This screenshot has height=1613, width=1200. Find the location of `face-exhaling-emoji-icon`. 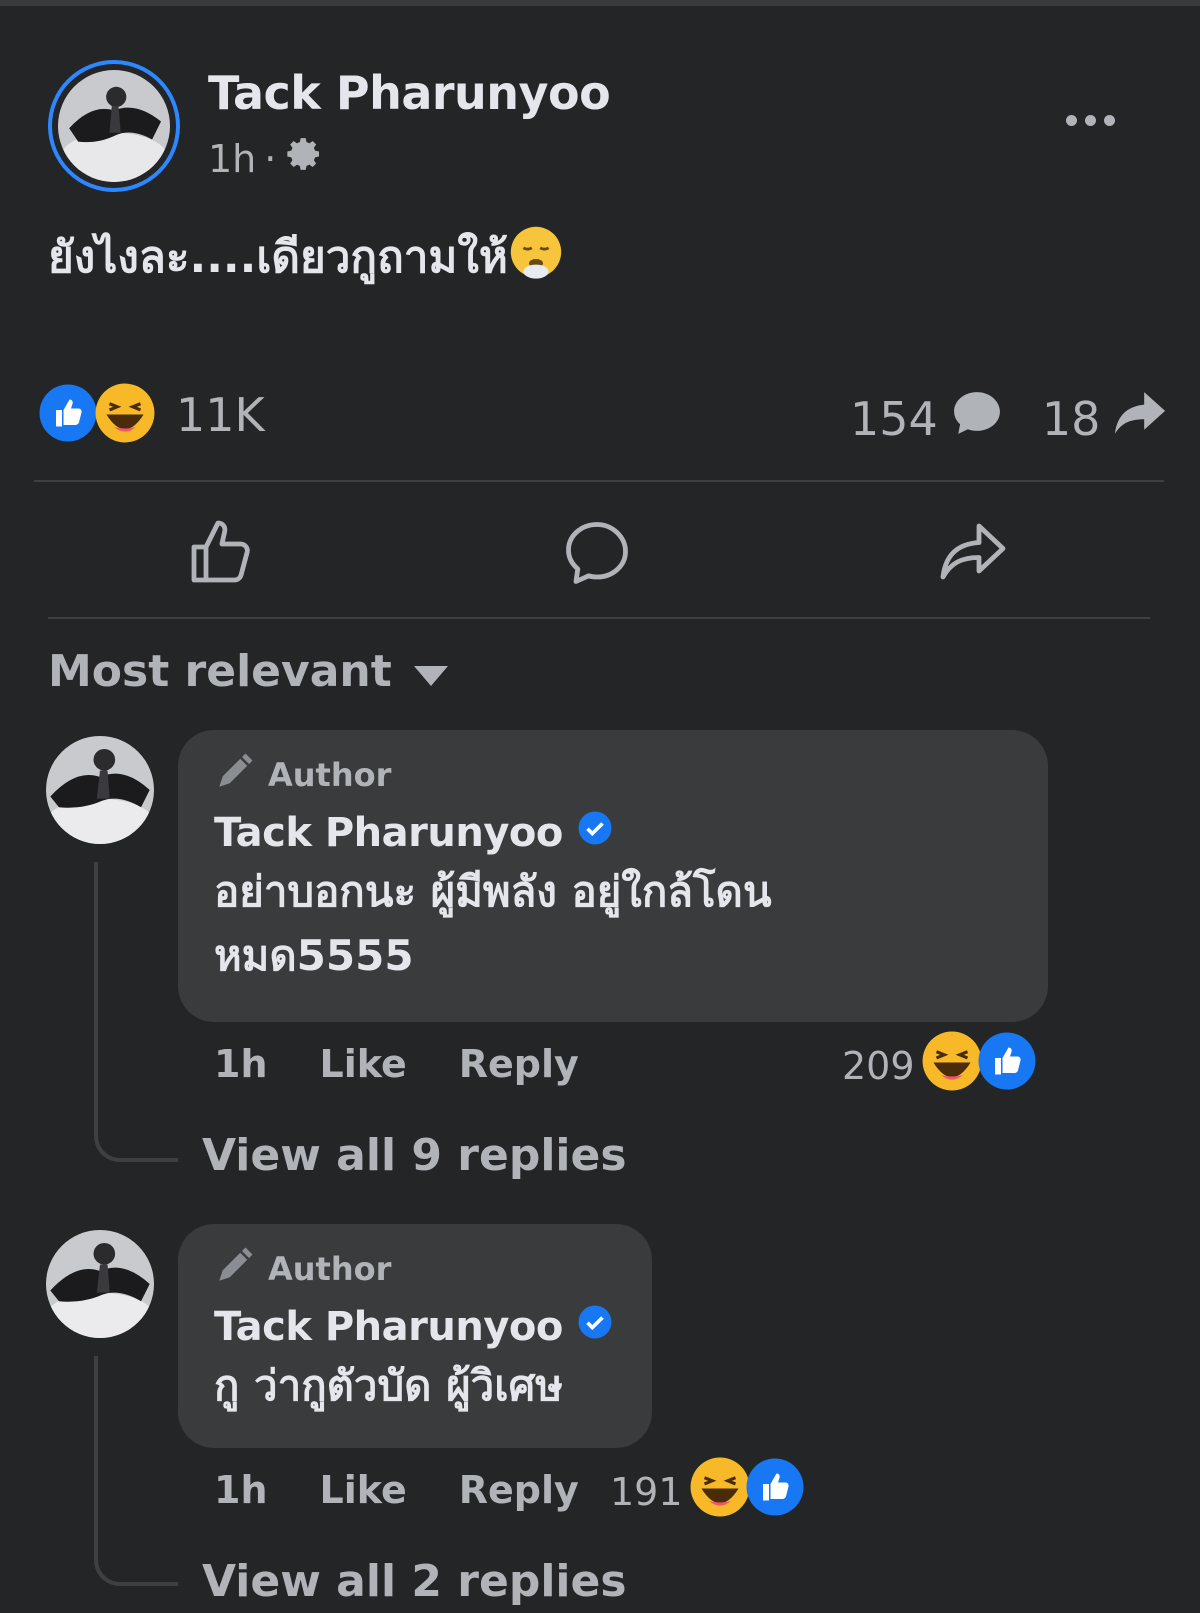

face-exhaling-emoji-icon is located at coordinates (536, 257).